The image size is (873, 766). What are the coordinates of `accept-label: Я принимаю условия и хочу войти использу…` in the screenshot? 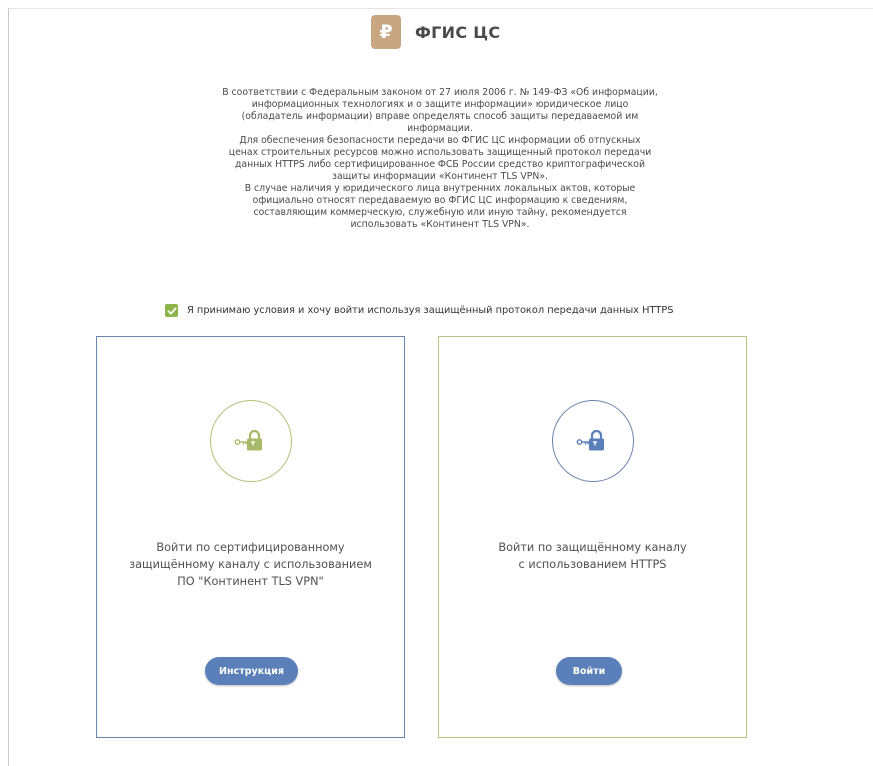 It's located at (430, 310).